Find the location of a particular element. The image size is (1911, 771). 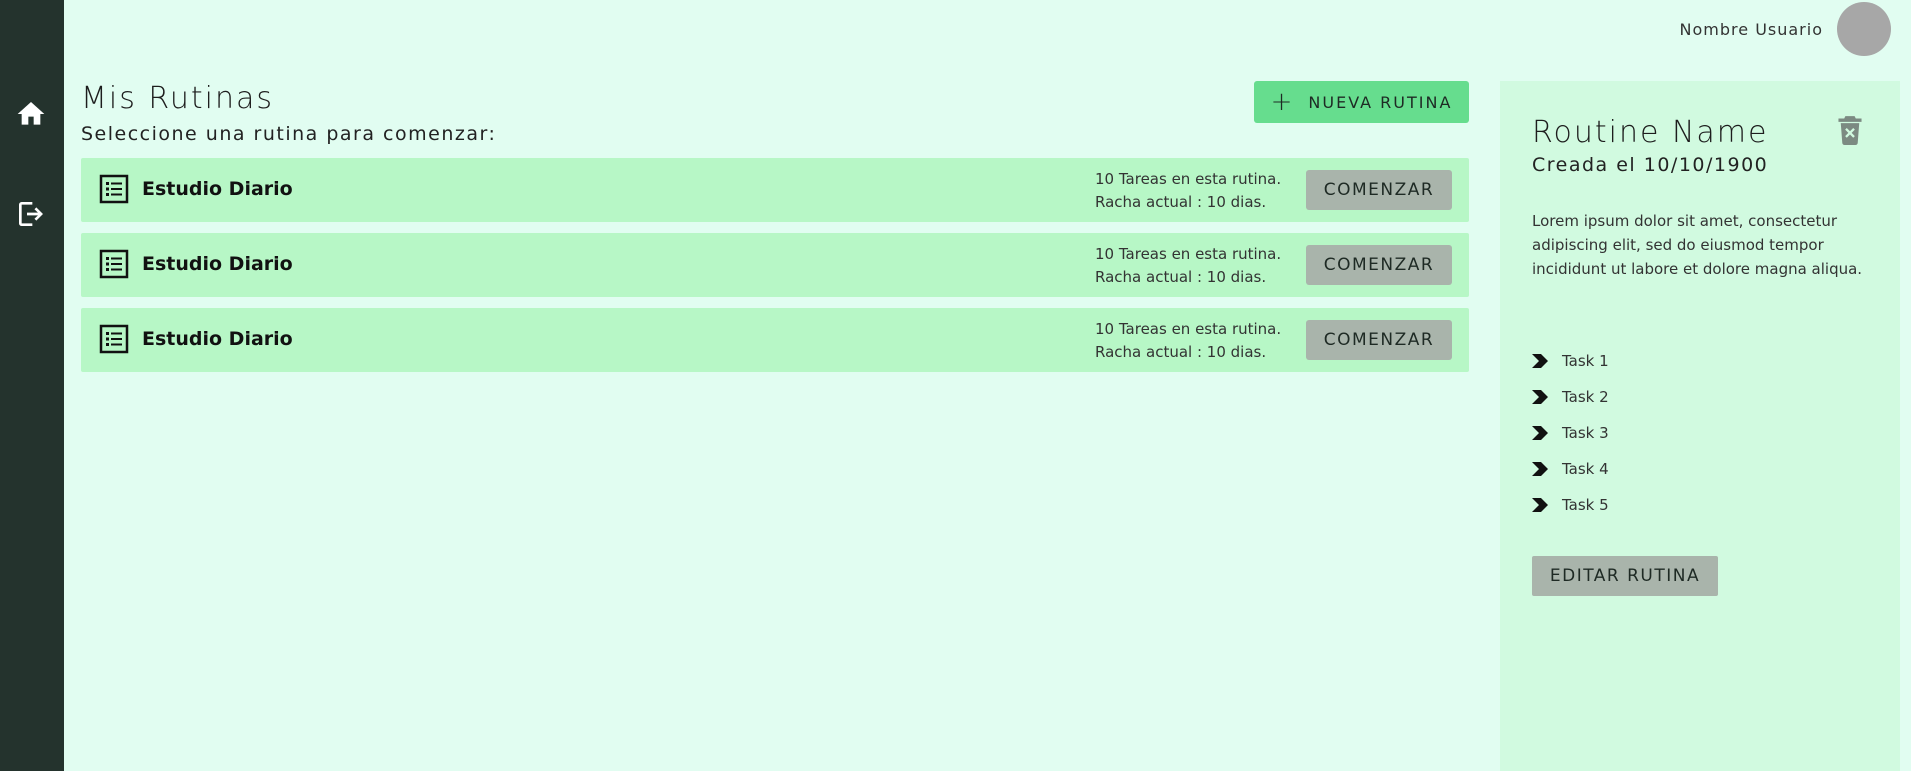

page-title: Mis Rutinas is located at coordinates (178, 98).